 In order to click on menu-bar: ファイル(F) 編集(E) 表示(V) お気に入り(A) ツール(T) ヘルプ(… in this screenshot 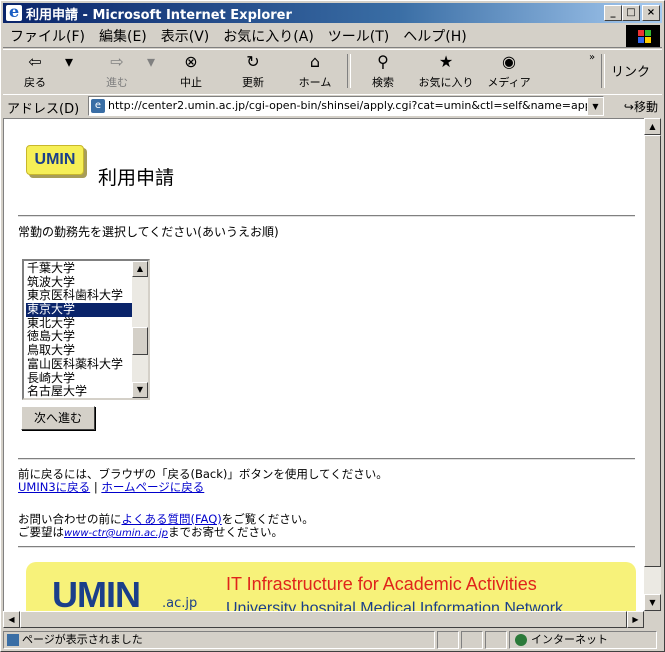, I will do `click(332, 36)`.